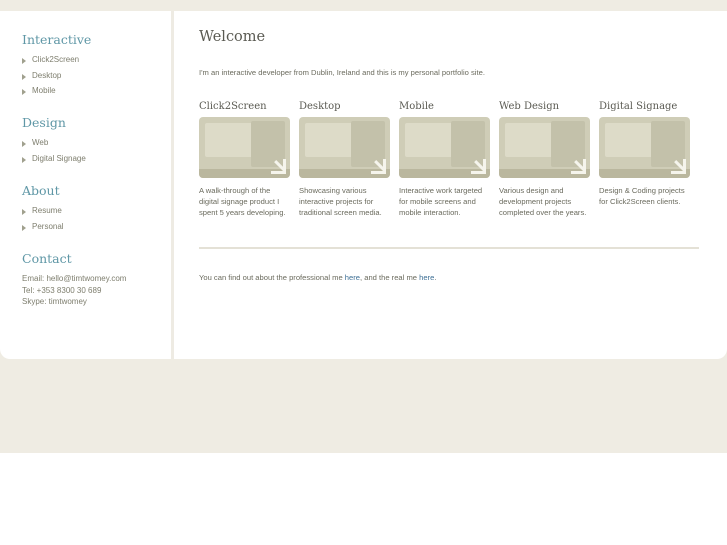 The height and width of the screenshot is (545, 727). I want to click on contact-skype: Skype: timtwomey, so click(54, 301).